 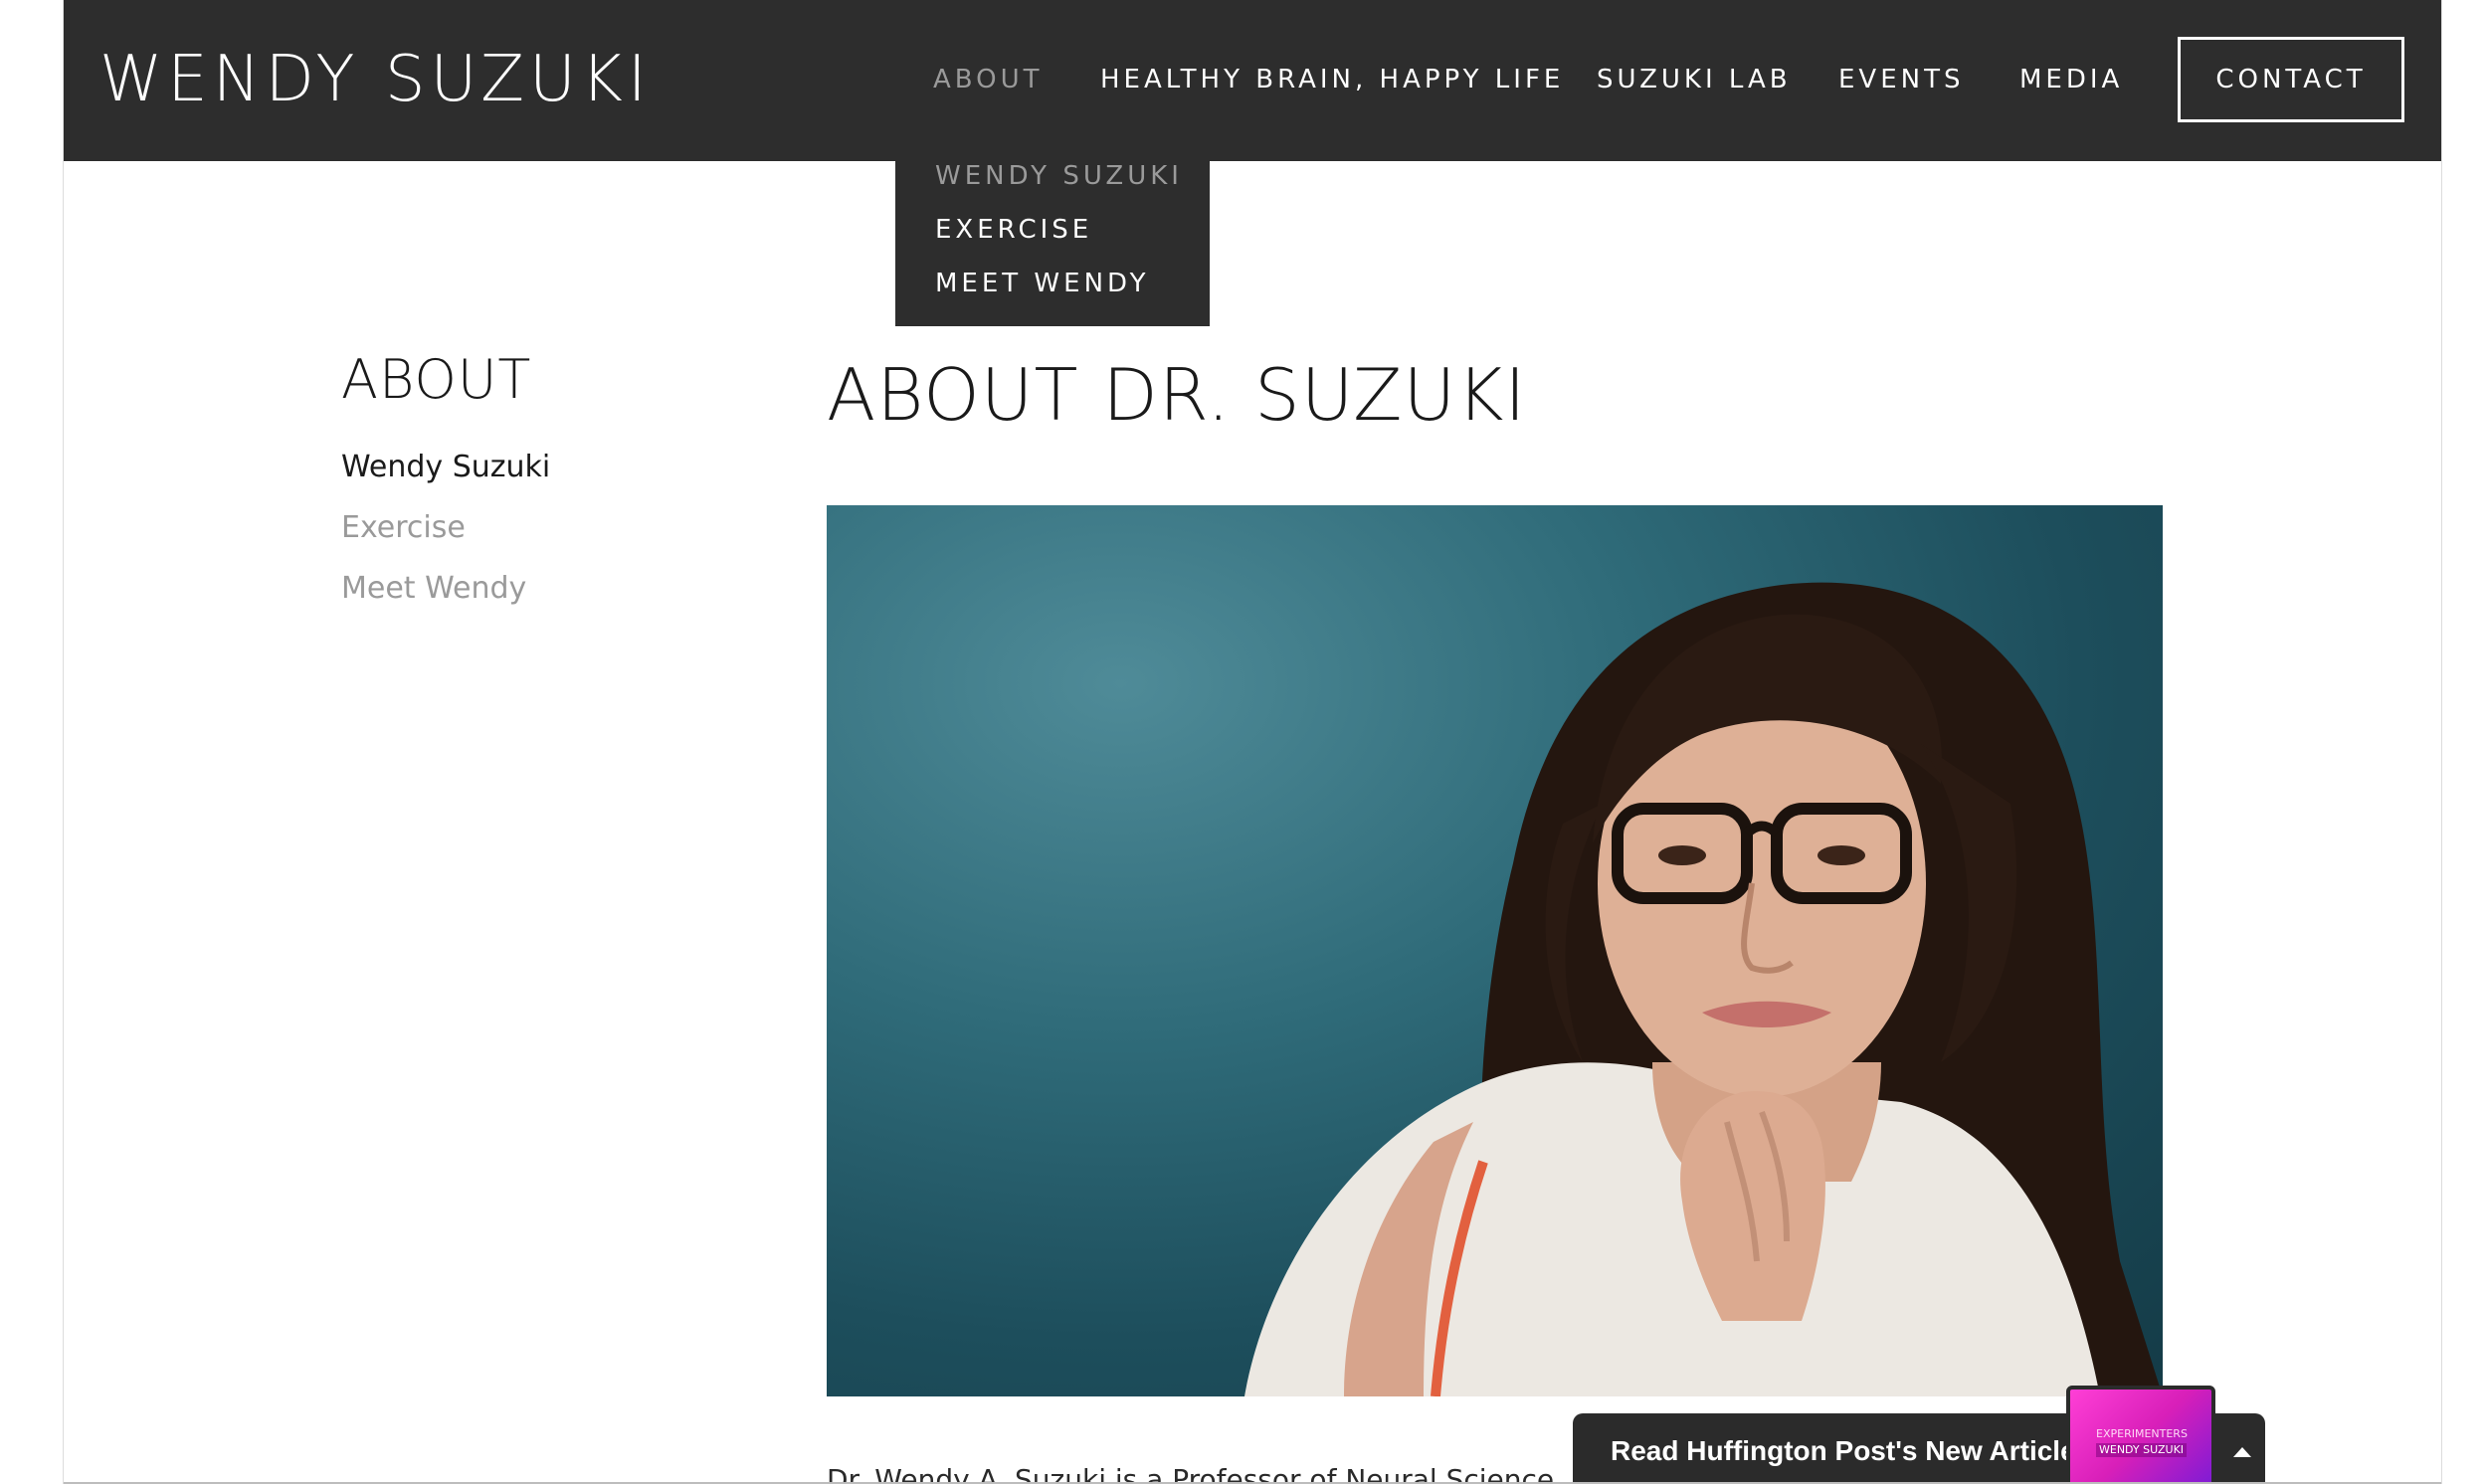 I want to click on promo-text: Read Huffington Post's New Article, so click(x=1844, y=1451).